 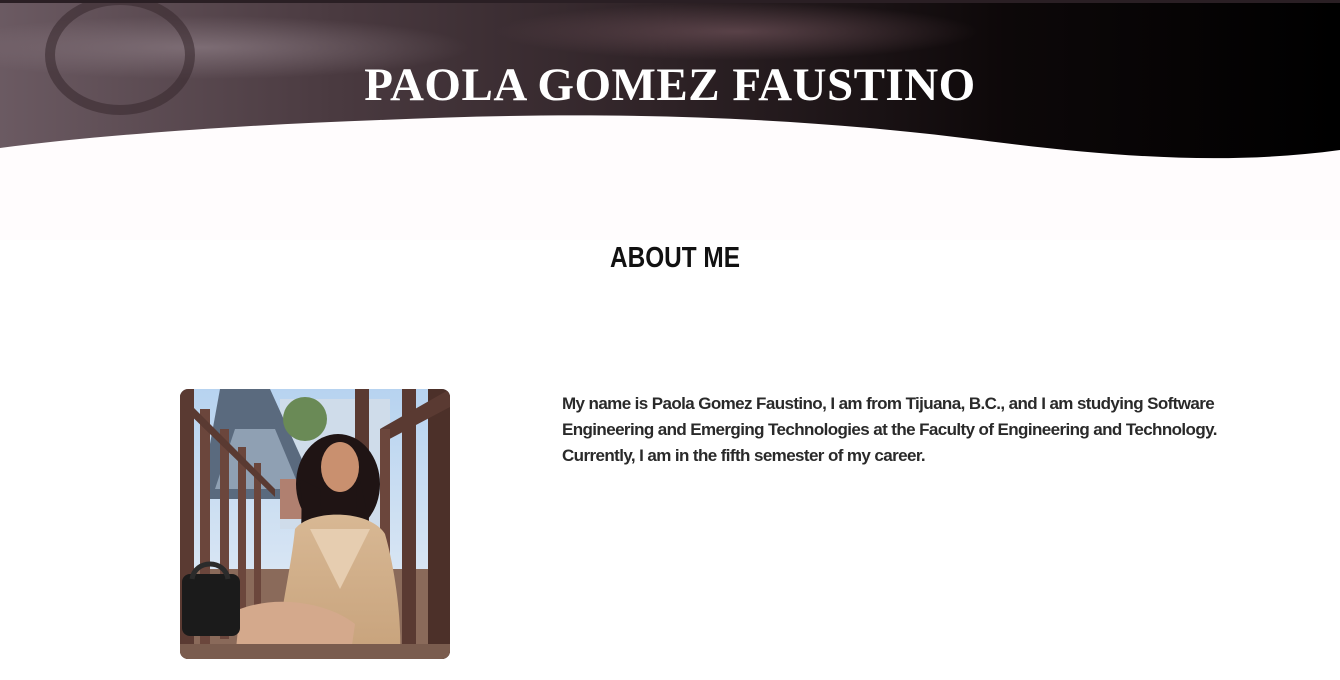 What do you see at coordinates (675, 258) in the screenshot?
I see `about-heading: ABOUT ME` at bounding box center [675, 258].